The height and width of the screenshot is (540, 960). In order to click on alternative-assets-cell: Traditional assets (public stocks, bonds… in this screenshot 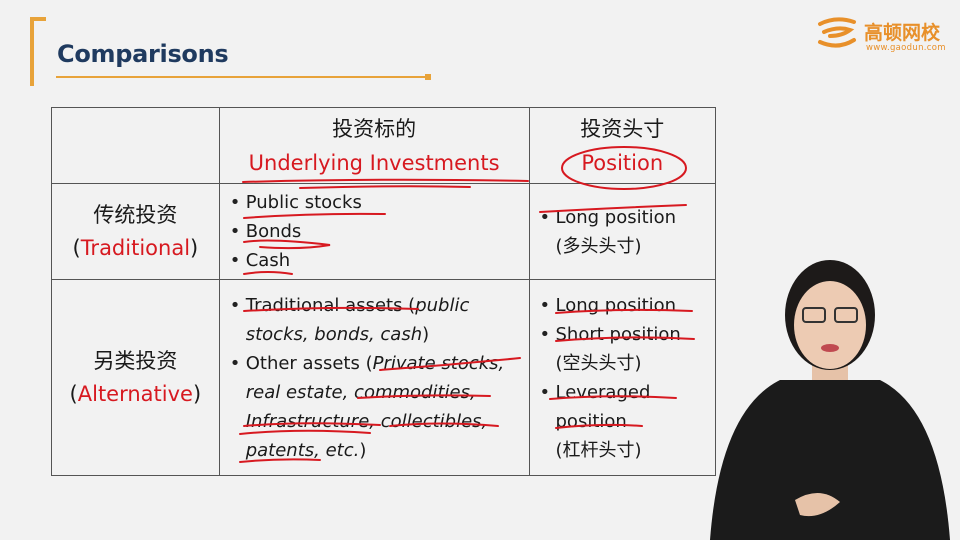, I will do `click(374, 377)`.